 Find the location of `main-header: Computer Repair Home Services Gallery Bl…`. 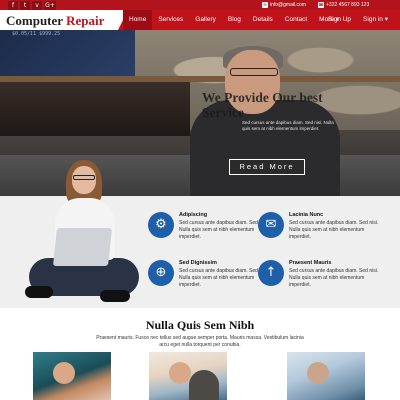

main-header: Computer Repair Home Services Gallery Bl… is located at coordinates (200, 20).